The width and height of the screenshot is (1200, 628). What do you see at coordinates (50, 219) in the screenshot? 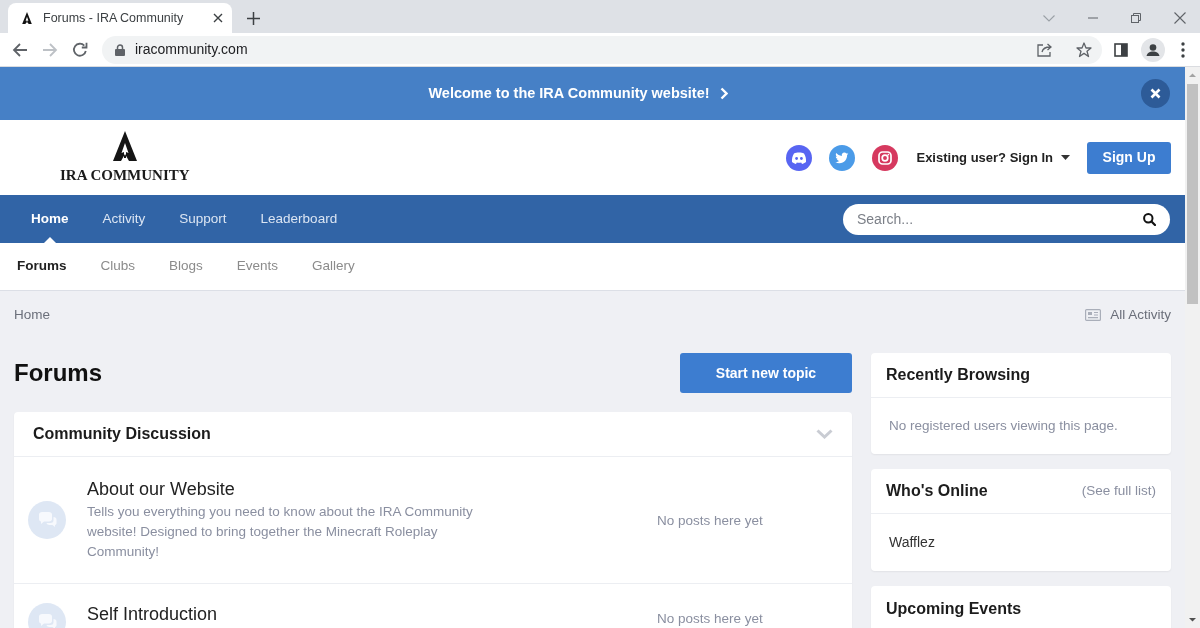
I see `nav-tab: Home` at bounding box center [50, 219].